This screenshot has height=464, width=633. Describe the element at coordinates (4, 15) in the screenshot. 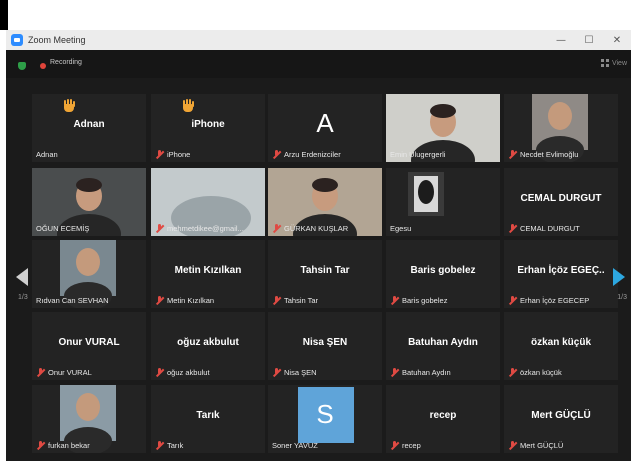

I see `corner-mark` at that location.